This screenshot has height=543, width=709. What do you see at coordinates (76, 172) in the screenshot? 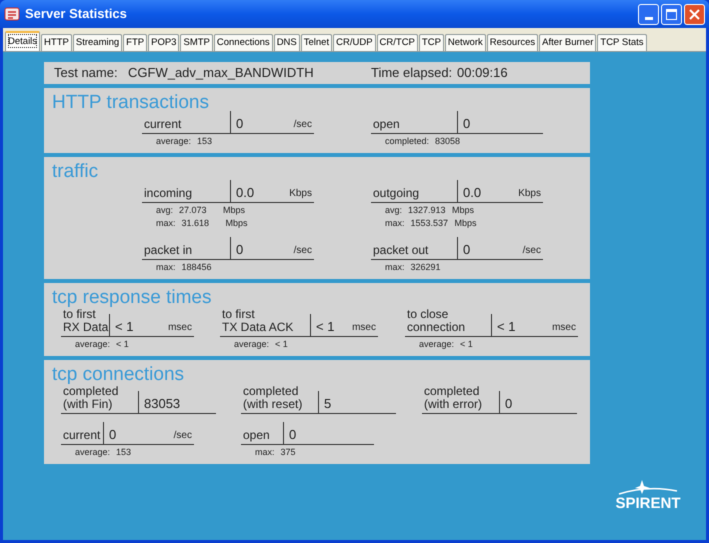
I see `section-title: traffic` at bounding box center [76, 172].